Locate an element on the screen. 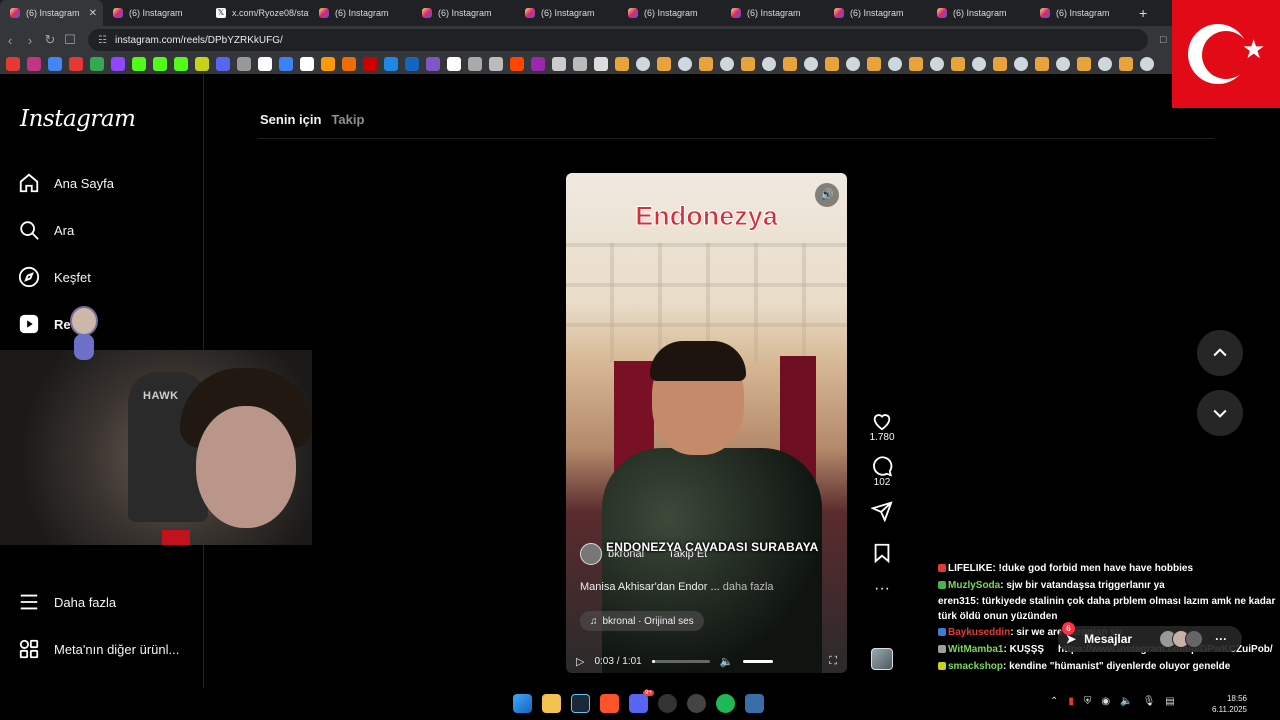  next-reel-button is located at coordinates (1220, 413).